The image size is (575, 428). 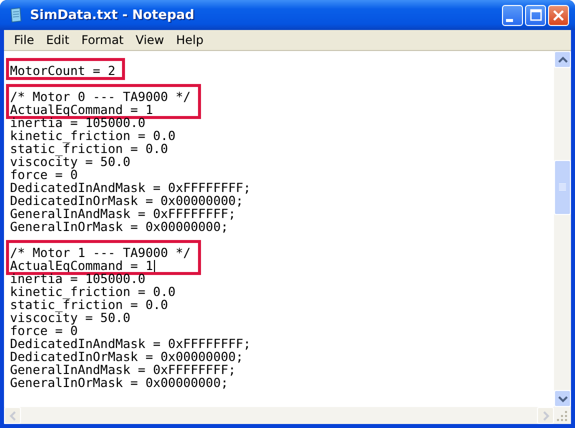 I want to click on code-line: /* Motor 1 --- TA9000 */, so click(x=100, y=252).